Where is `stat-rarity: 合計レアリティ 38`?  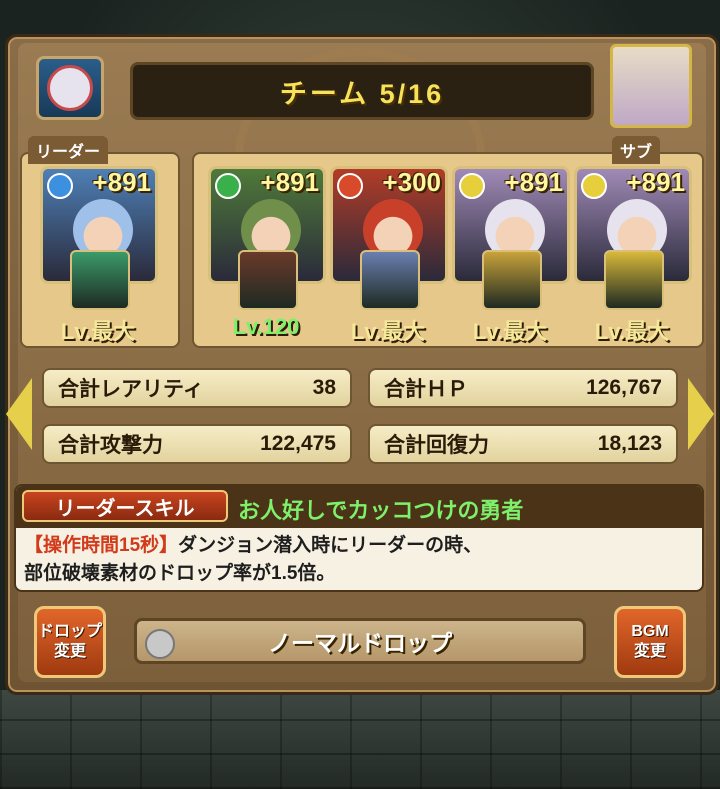
stat-rarity: 合計レアリティ 38 is located at coordinates (197, 388).